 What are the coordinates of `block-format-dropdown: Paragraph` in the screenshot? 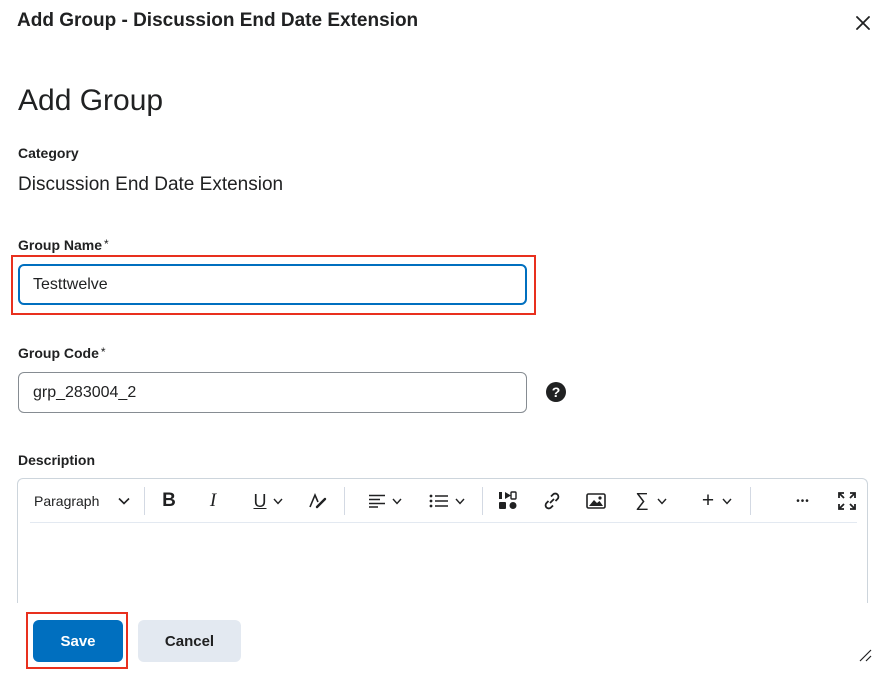 It's located at (82, 501).